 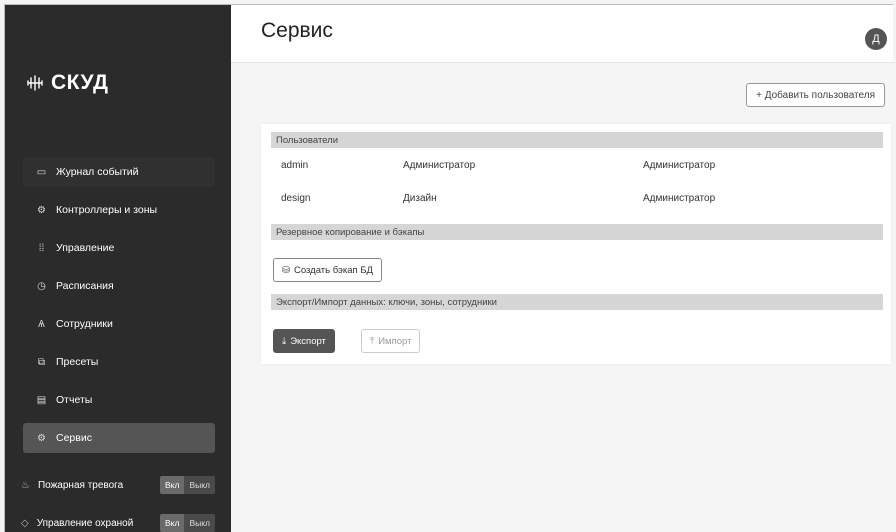 I want to click on security-on-button: Вкл, so click(x=172, y=523).